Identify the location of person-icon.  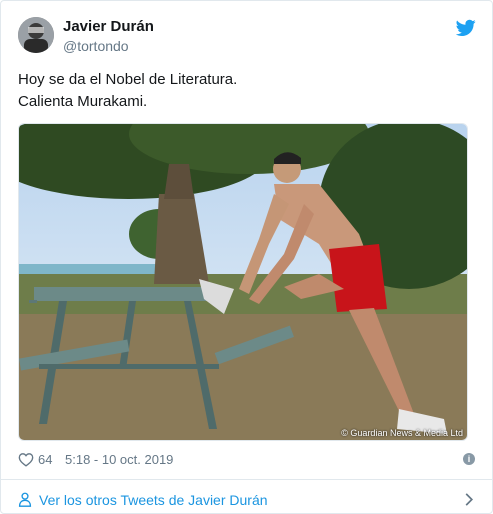
(25, 499).